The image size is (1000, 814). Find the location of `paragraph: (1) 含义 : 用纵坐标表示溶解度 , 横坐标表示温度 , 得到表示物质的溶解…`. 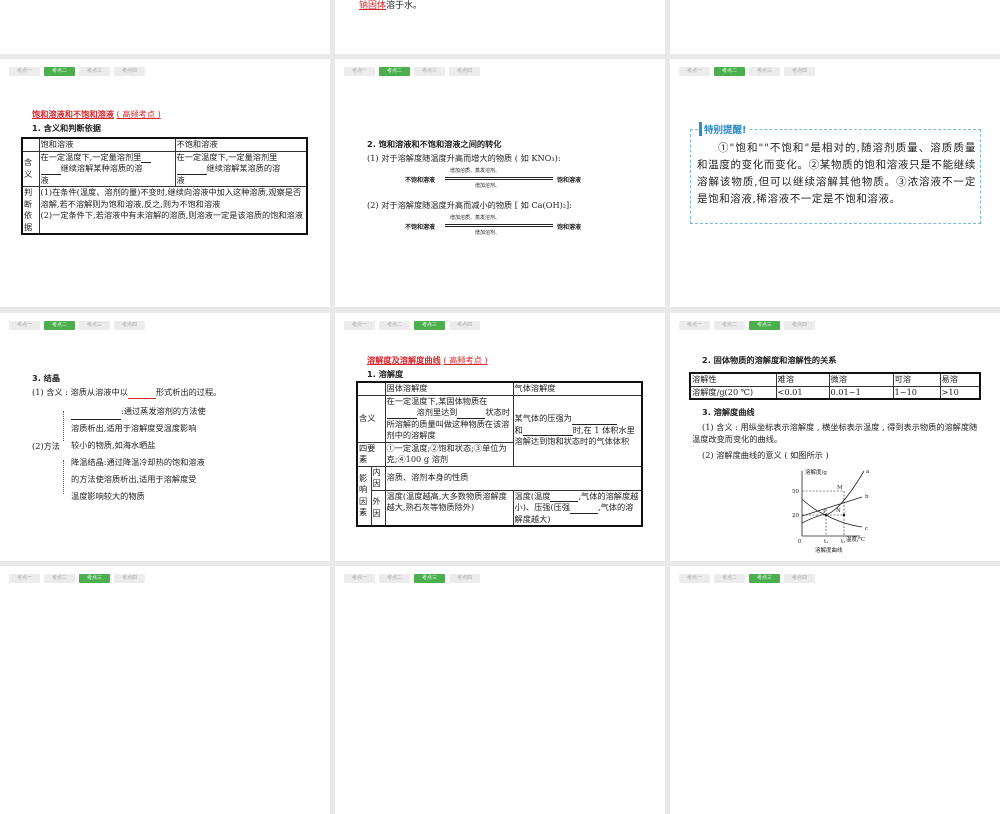

paragraph: (1) 含义 : 用纵坐标表示溶解度 , 横坐标表示温度 , 得到表示物质的溶解… is located at coordinates (835, 433).